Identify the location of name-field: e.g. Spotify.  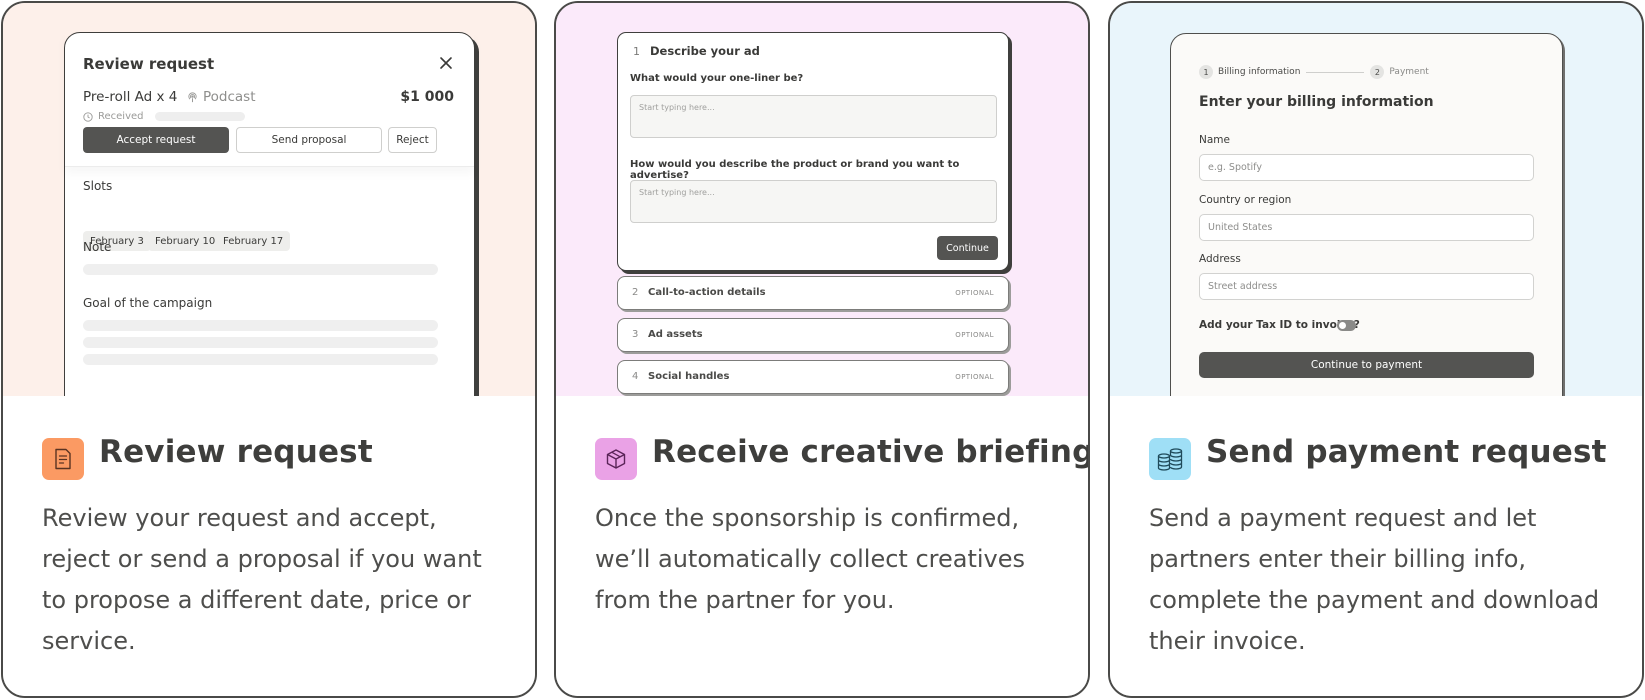
(1366, 167).